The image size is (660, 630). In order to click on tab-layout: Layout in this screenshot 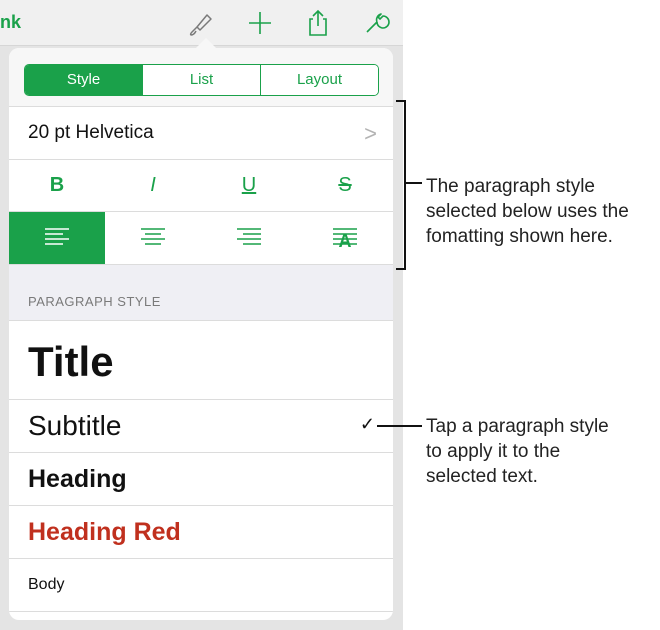, I will do `click(319, 80)`.